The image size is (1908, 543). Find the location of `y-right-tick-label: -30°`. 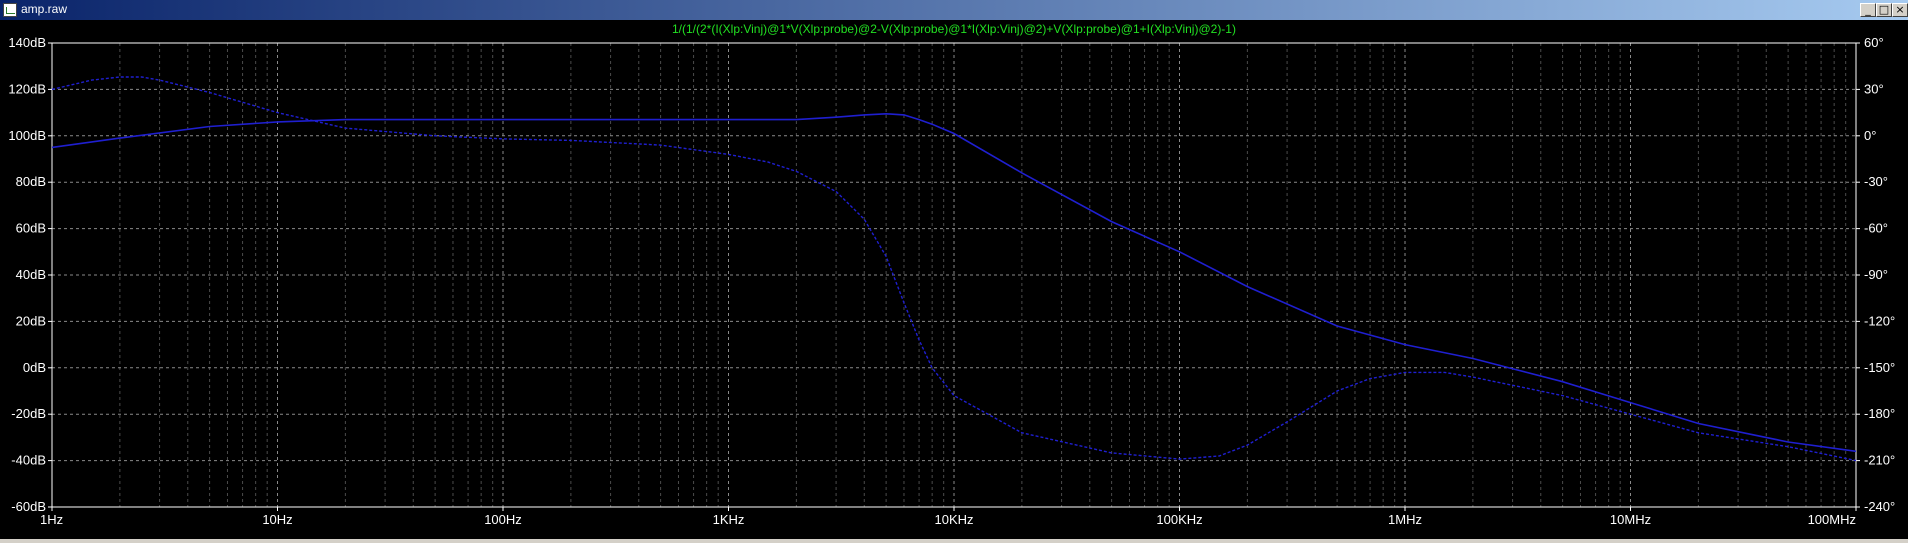

y-right-tick-label: -30° is located at coordinates (1876, 181).